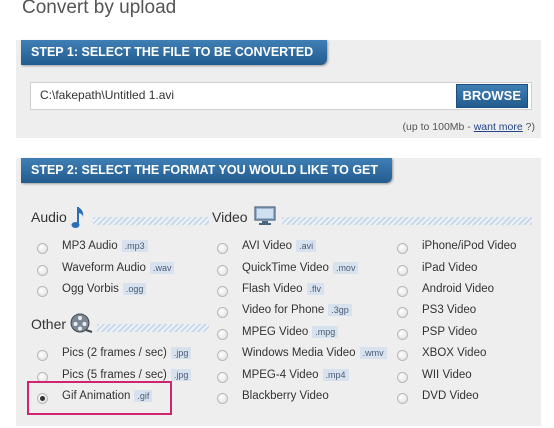  Describe the element at coordinates (285, 268) in the screenshot. I see `option-label: QuickTime Video` at that location.